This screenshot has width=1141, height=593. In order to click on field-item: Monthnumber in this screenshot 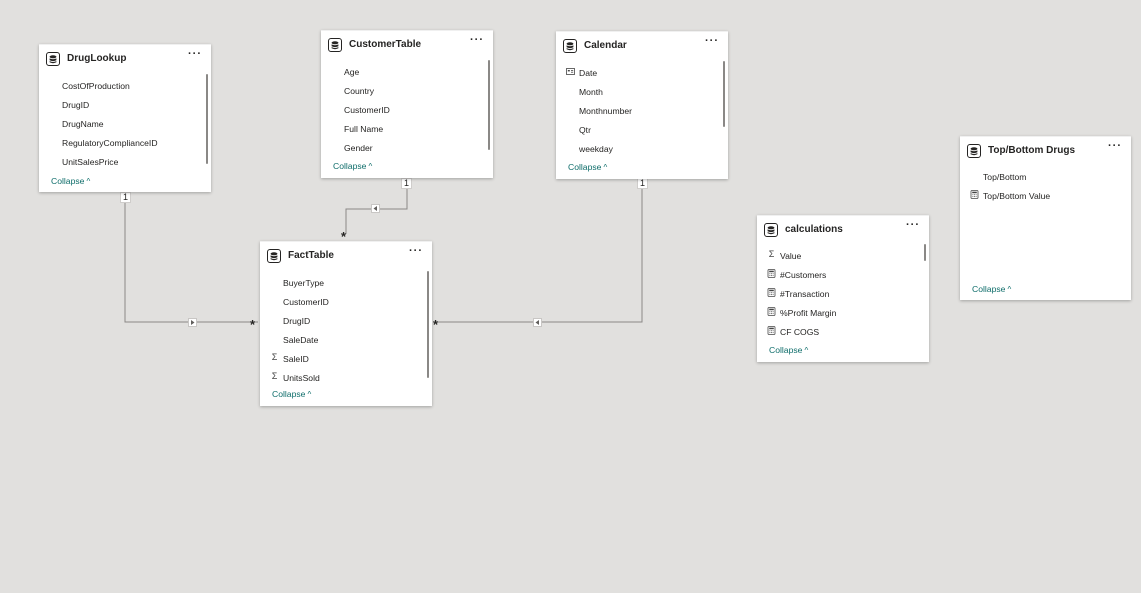, I will do `click(642, 110)`.